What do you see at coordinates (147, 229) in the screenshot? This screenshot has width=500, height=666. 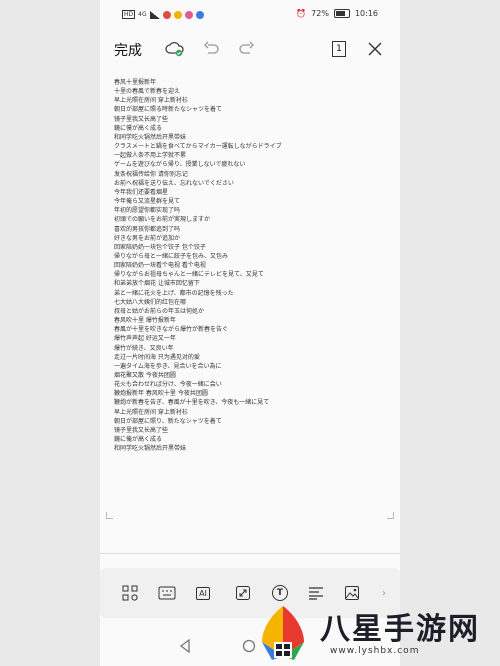 I see `document-line: 喜欢的男孩你都追到了吗` at bounding box center [147, 229].